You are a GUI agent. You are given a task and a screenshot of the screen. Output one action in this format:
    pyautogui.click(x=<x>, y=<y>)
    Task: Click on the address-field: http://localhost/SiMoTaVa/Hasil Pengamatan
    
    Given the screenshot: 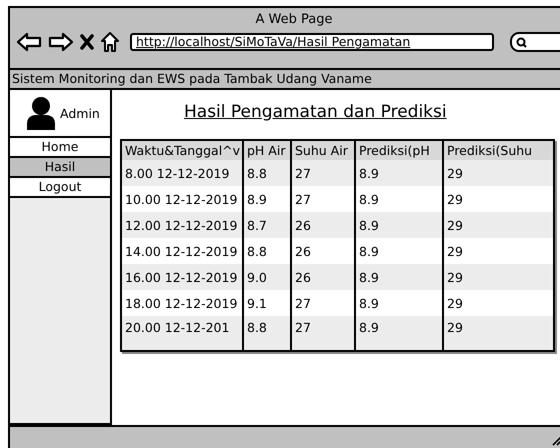 What is the action you would take?
    pyautogui.click(x=312, y=42)
    